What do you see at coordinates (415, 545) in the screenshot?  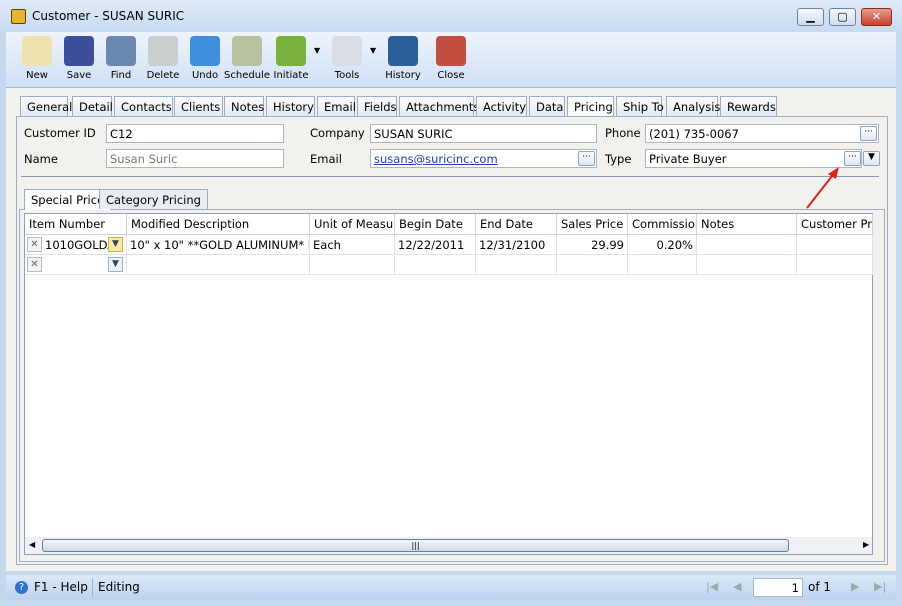 I see `scroll-thumb: |||` at bounding box center [415, 545].